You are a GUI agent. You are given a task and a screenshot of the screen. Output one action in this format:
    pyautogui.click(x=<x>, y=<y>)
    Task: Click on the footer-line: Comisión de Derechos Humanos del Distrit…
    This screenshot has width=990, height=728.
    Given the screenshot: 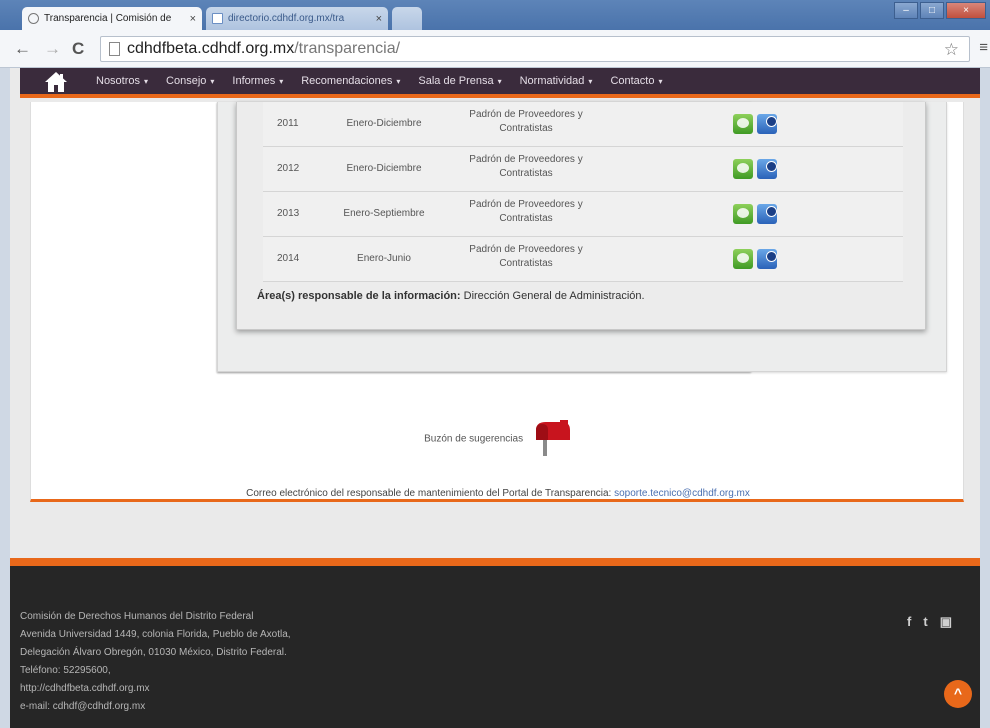 What is the action you would take?
    pyautogui.click(x=137, y=616)
    